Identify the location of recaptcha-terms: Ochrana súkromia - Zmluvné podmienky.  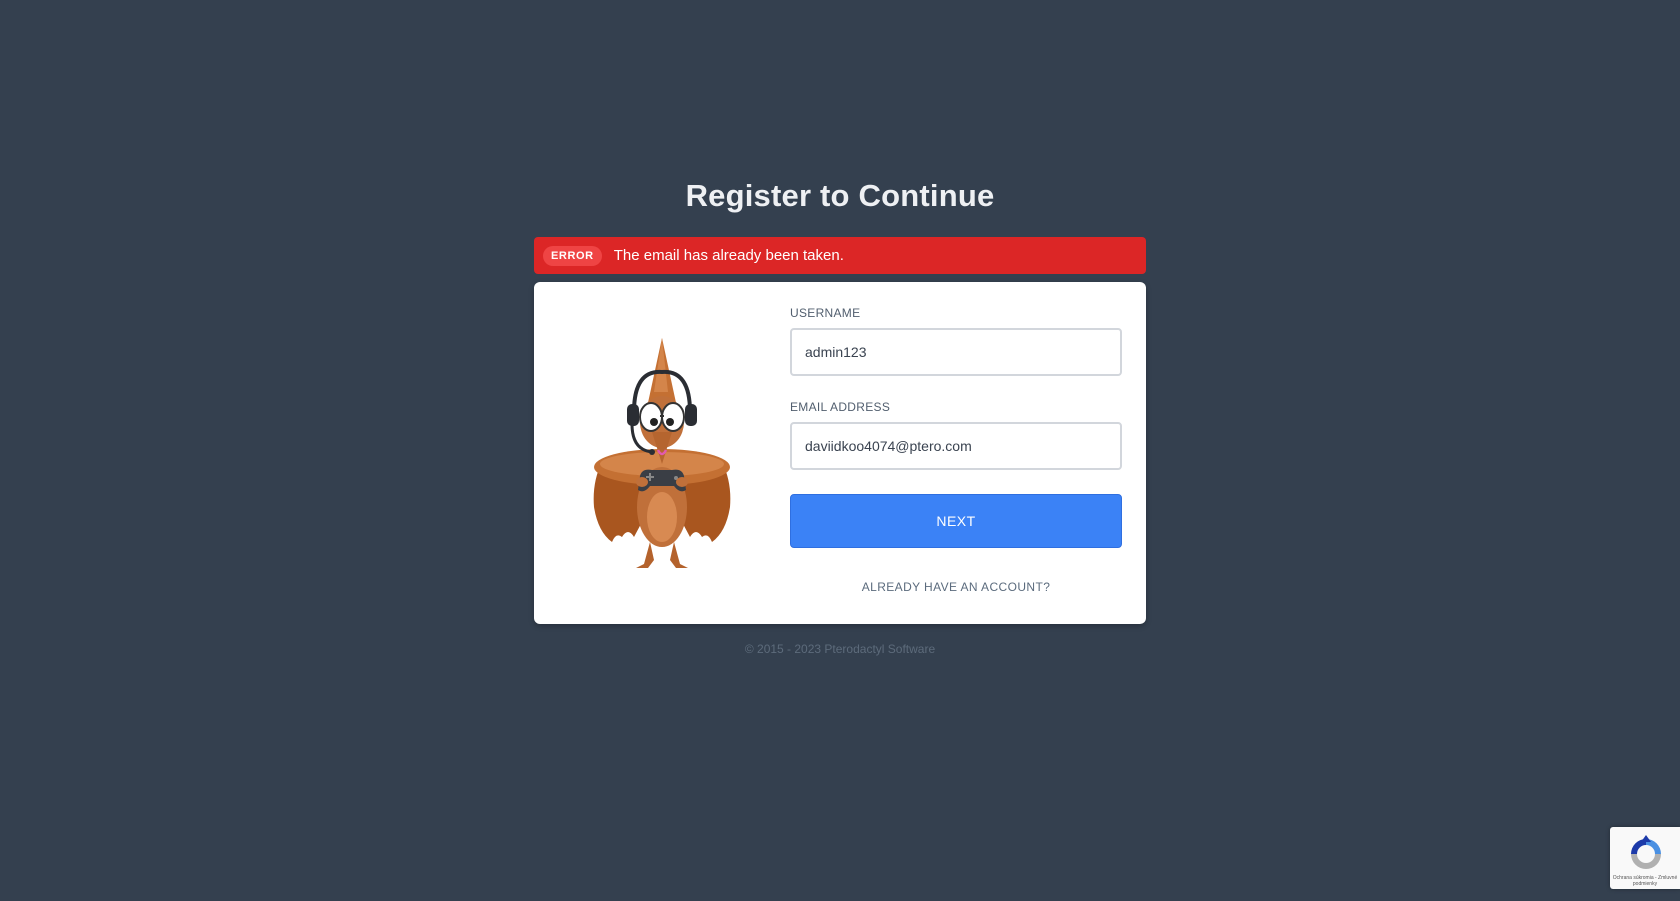
(1645, 881).